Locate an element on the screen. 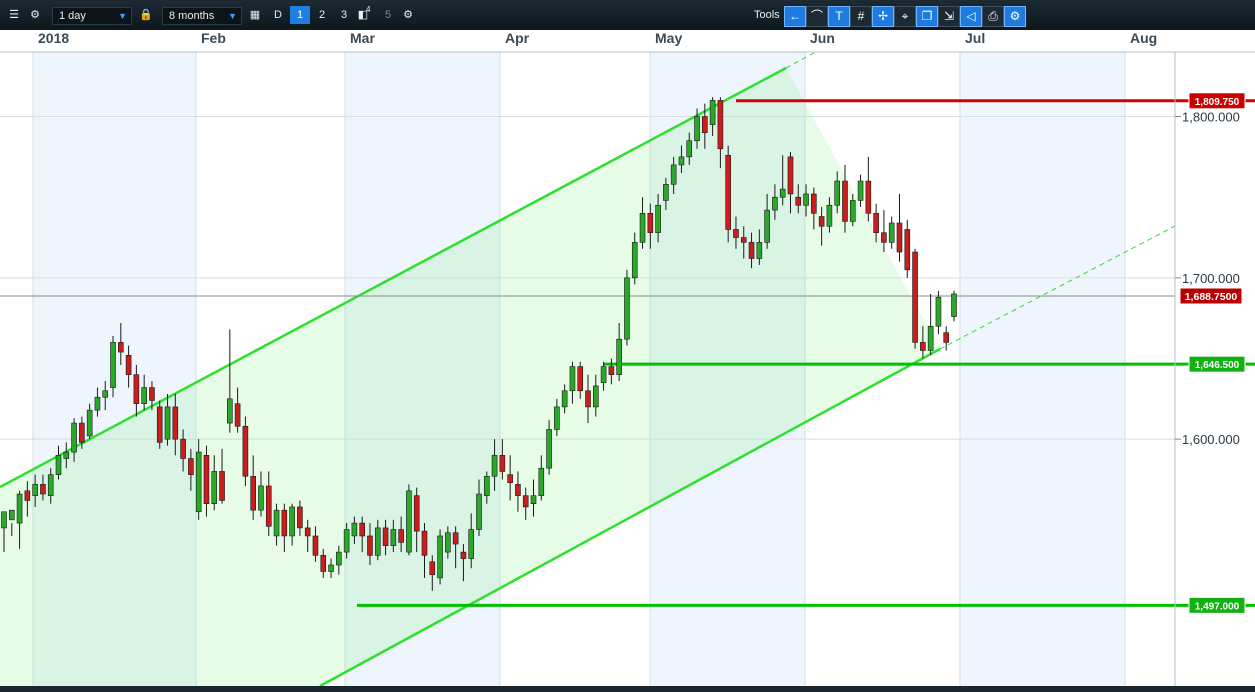 This screenshot has height=692, width=1255. curve-tool-icon: ⌒ is located at coordinates (817, 16).